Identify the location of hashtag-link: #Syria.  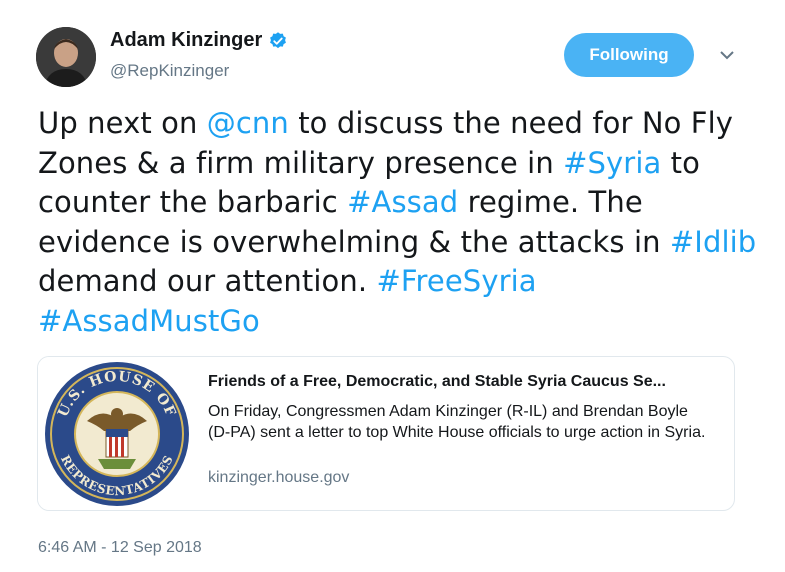
(612, 163).